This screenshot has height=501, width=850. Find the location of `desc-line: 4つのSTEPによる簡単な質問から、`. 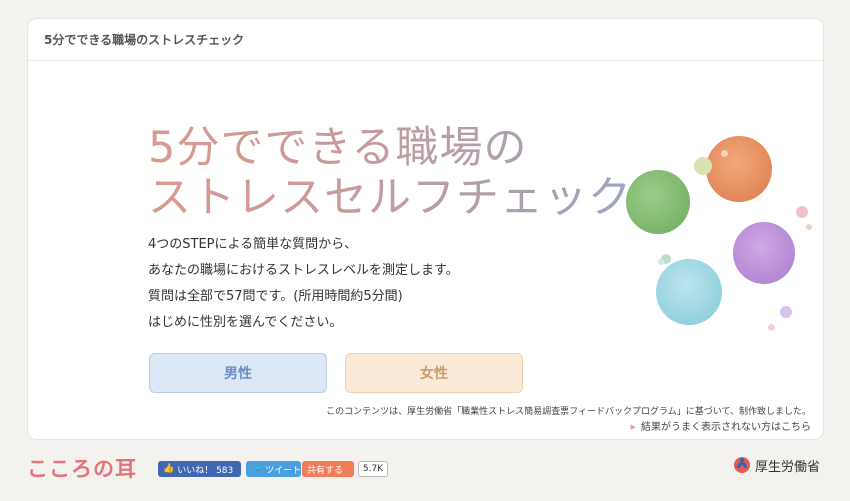

desc-line: 4つのSTEPによる簡単な質問から、 is located at coordinates (253, 244).